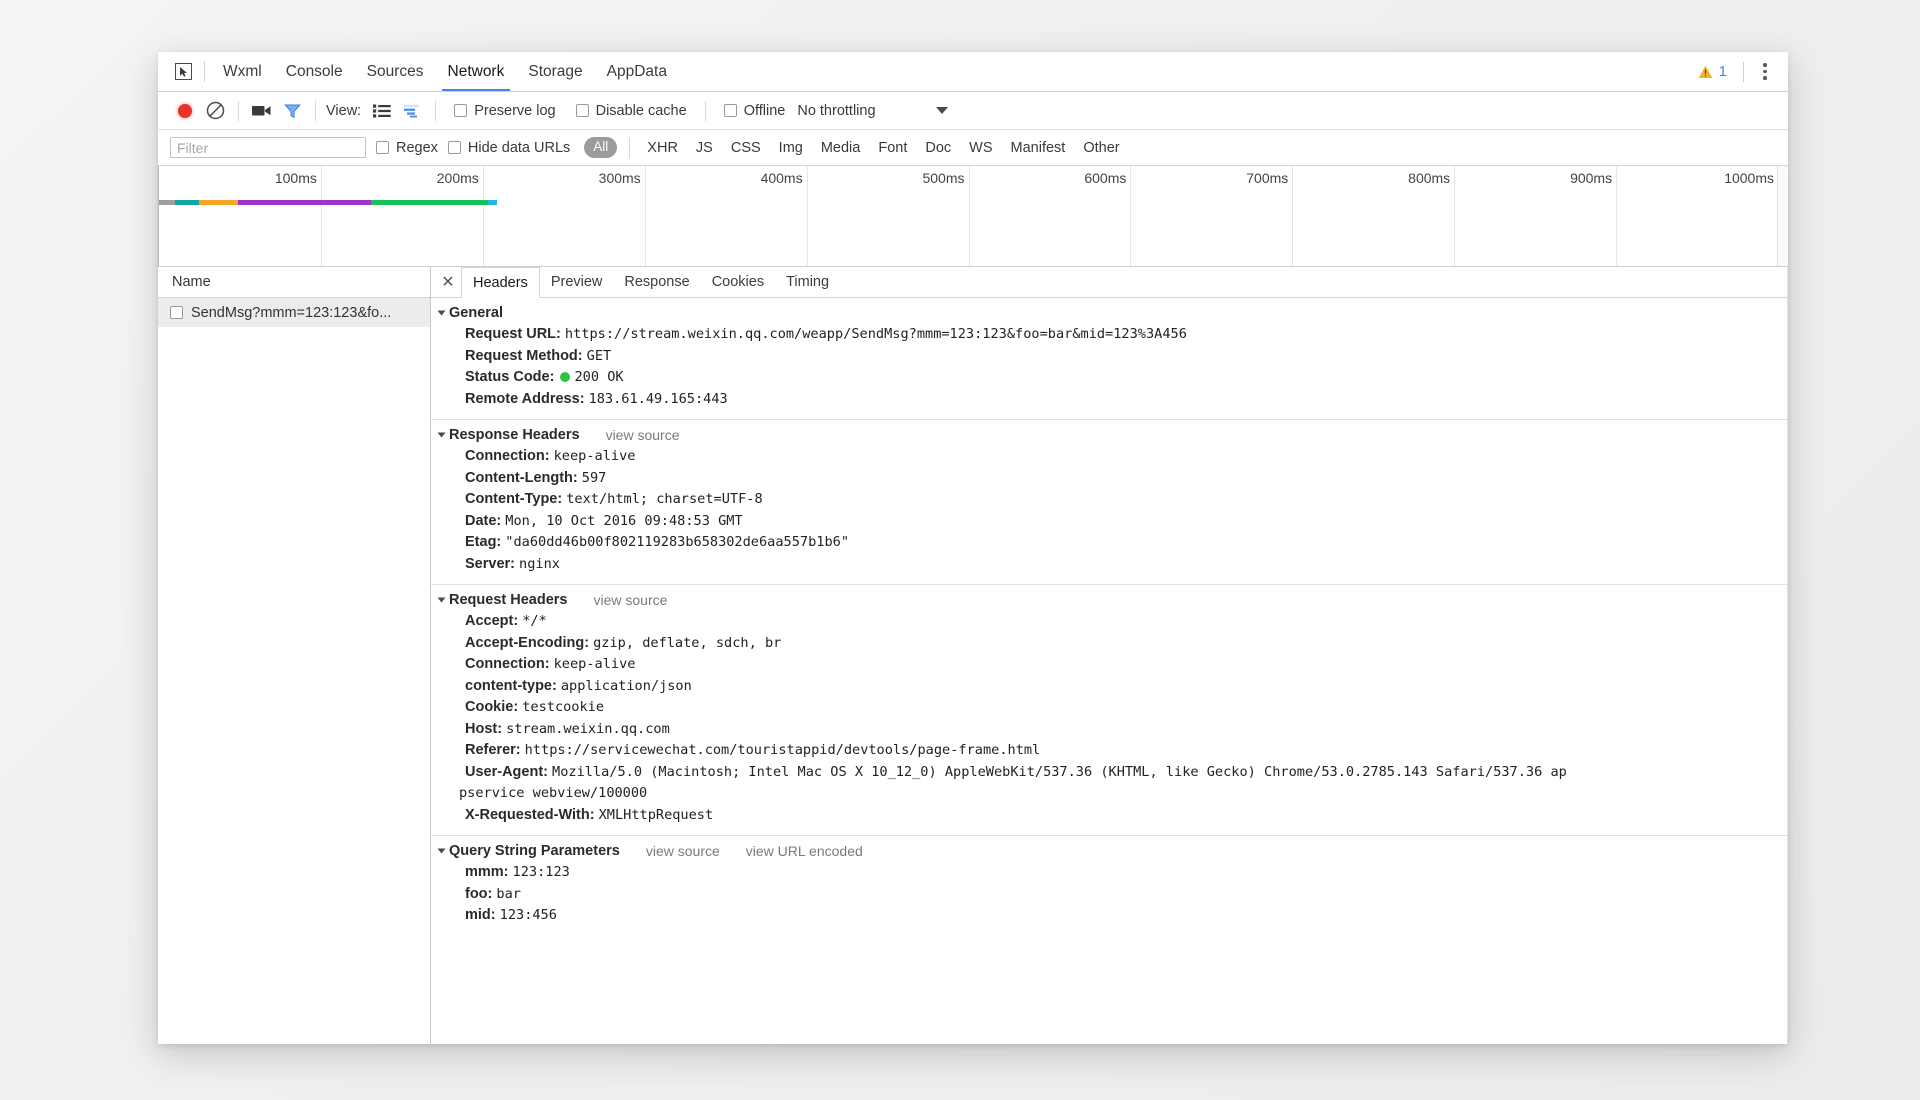  I want to click on header-value: application/json, so click(626, 685).